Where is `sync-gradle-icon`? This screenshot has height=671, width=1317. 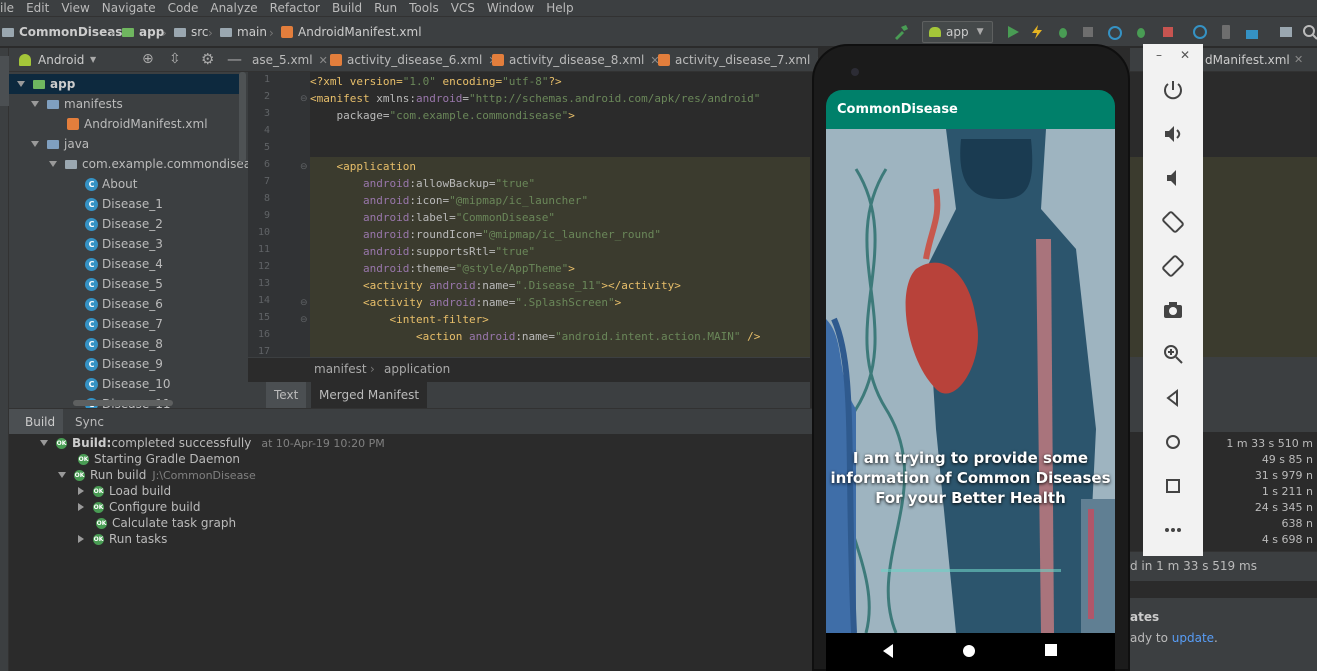 sync-gradle-icon is located at coordinates (1200, 32).